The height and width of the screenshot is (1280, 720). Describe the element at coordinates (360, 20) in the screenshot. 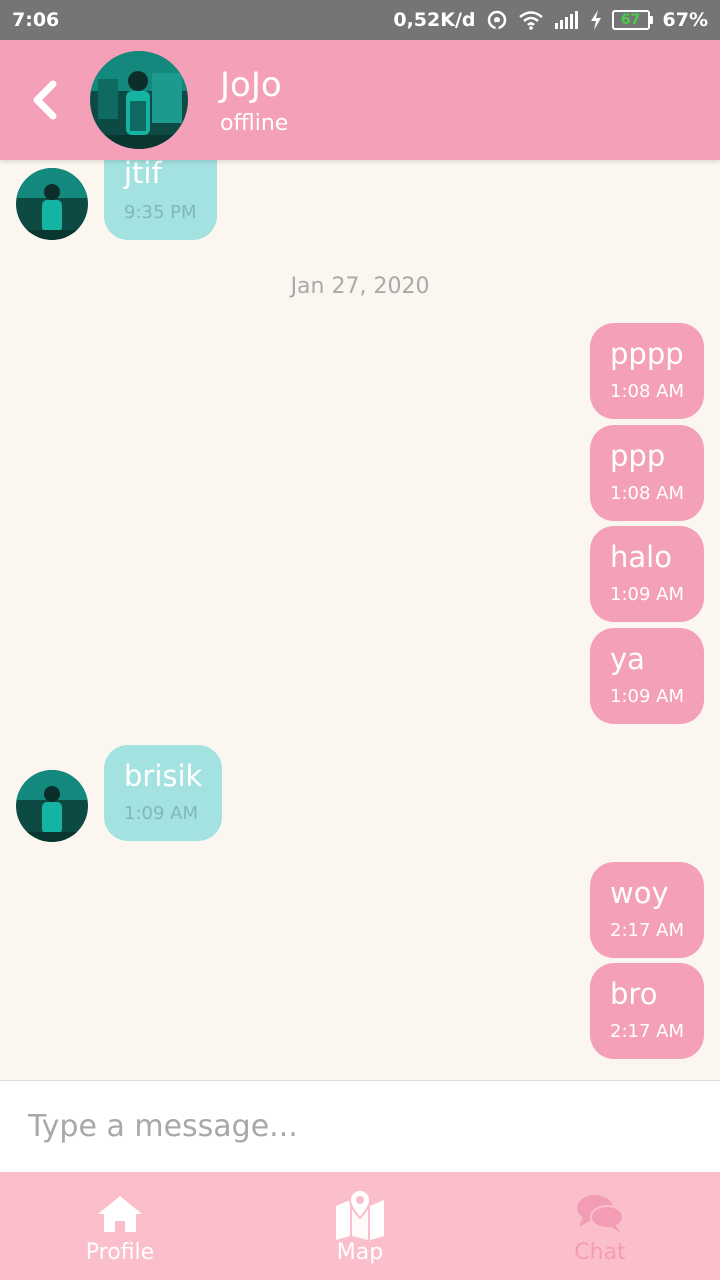

I see `status-bar: 7:06 0,52K/d 67 67%` at that location.